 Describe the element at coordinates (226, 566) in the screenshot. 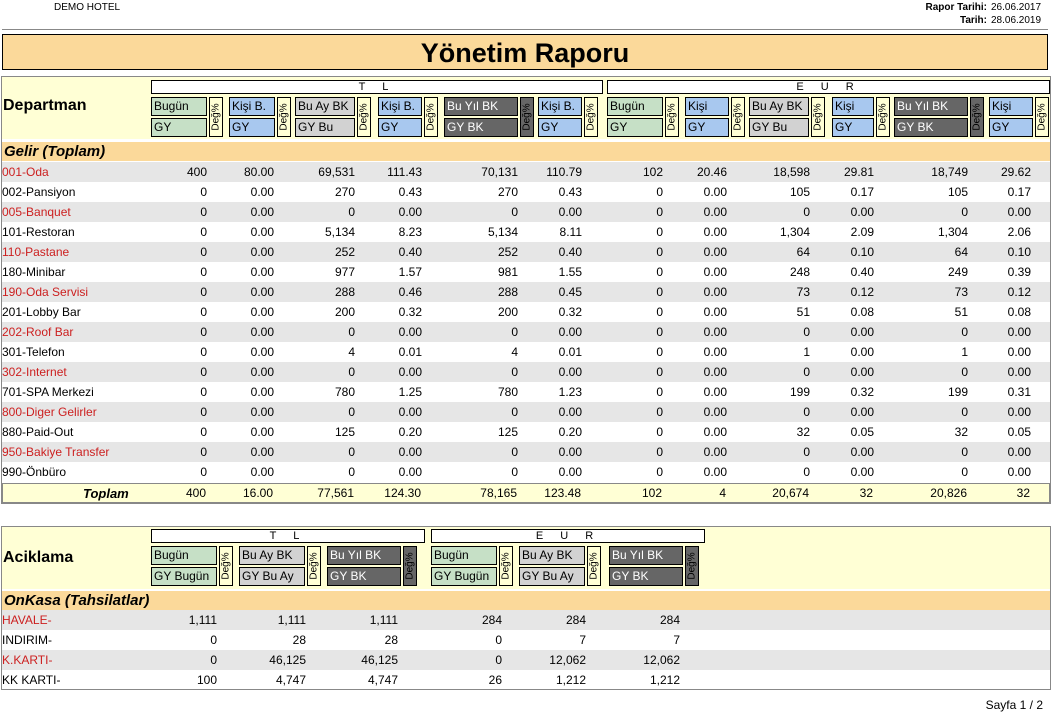

I see `tl2-col-0-change-header: Değ%` at that location.